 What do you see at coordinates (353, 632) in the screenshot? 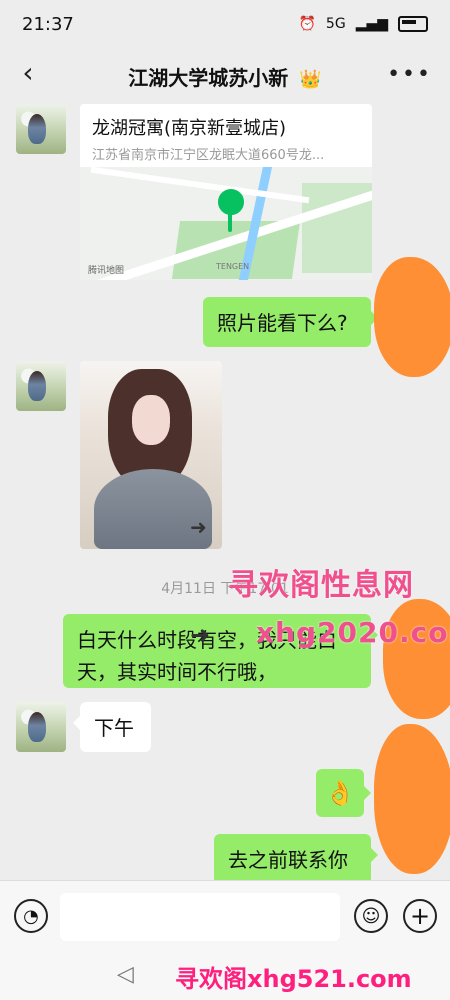
I see `watermark-middle: xhg2020.com` at bounding box center [353, 632].